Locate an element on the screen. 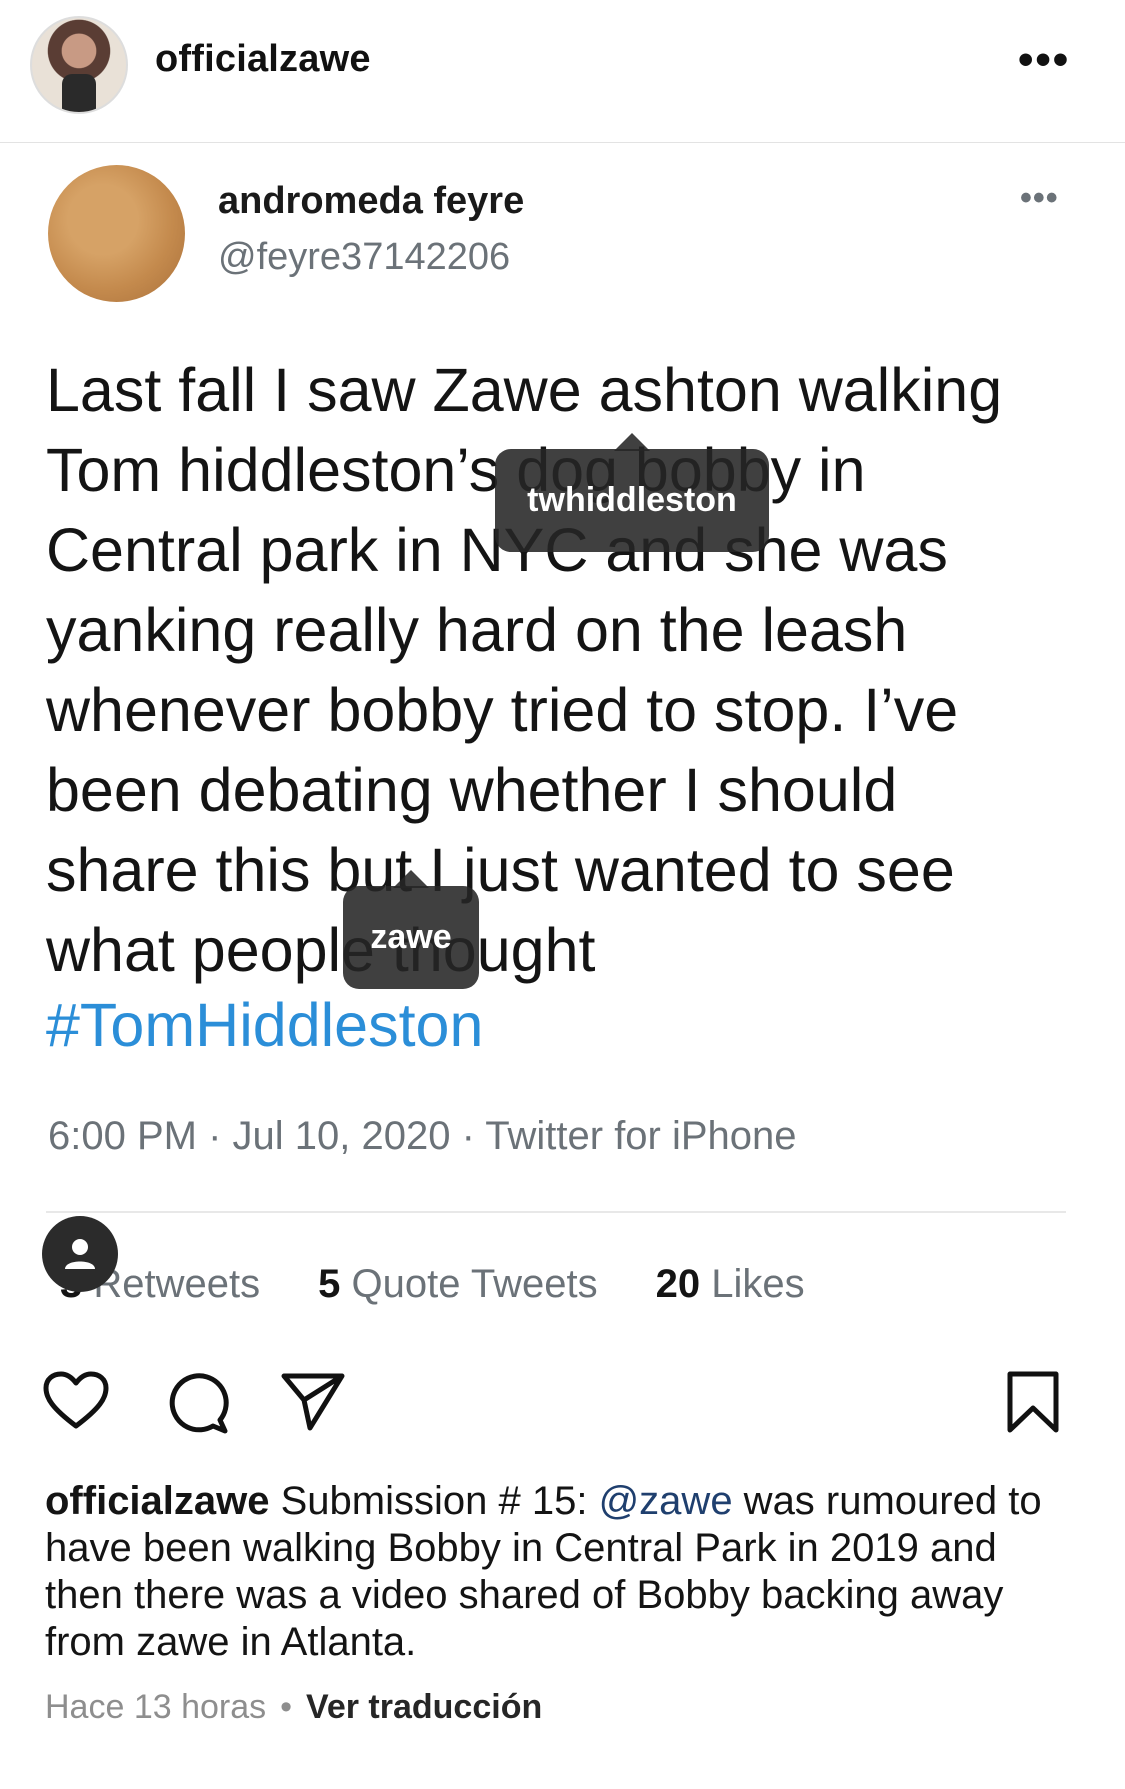 The width and height of the screenshot is (1125, 1789). share-icon is located at coordinates (313, 1402).